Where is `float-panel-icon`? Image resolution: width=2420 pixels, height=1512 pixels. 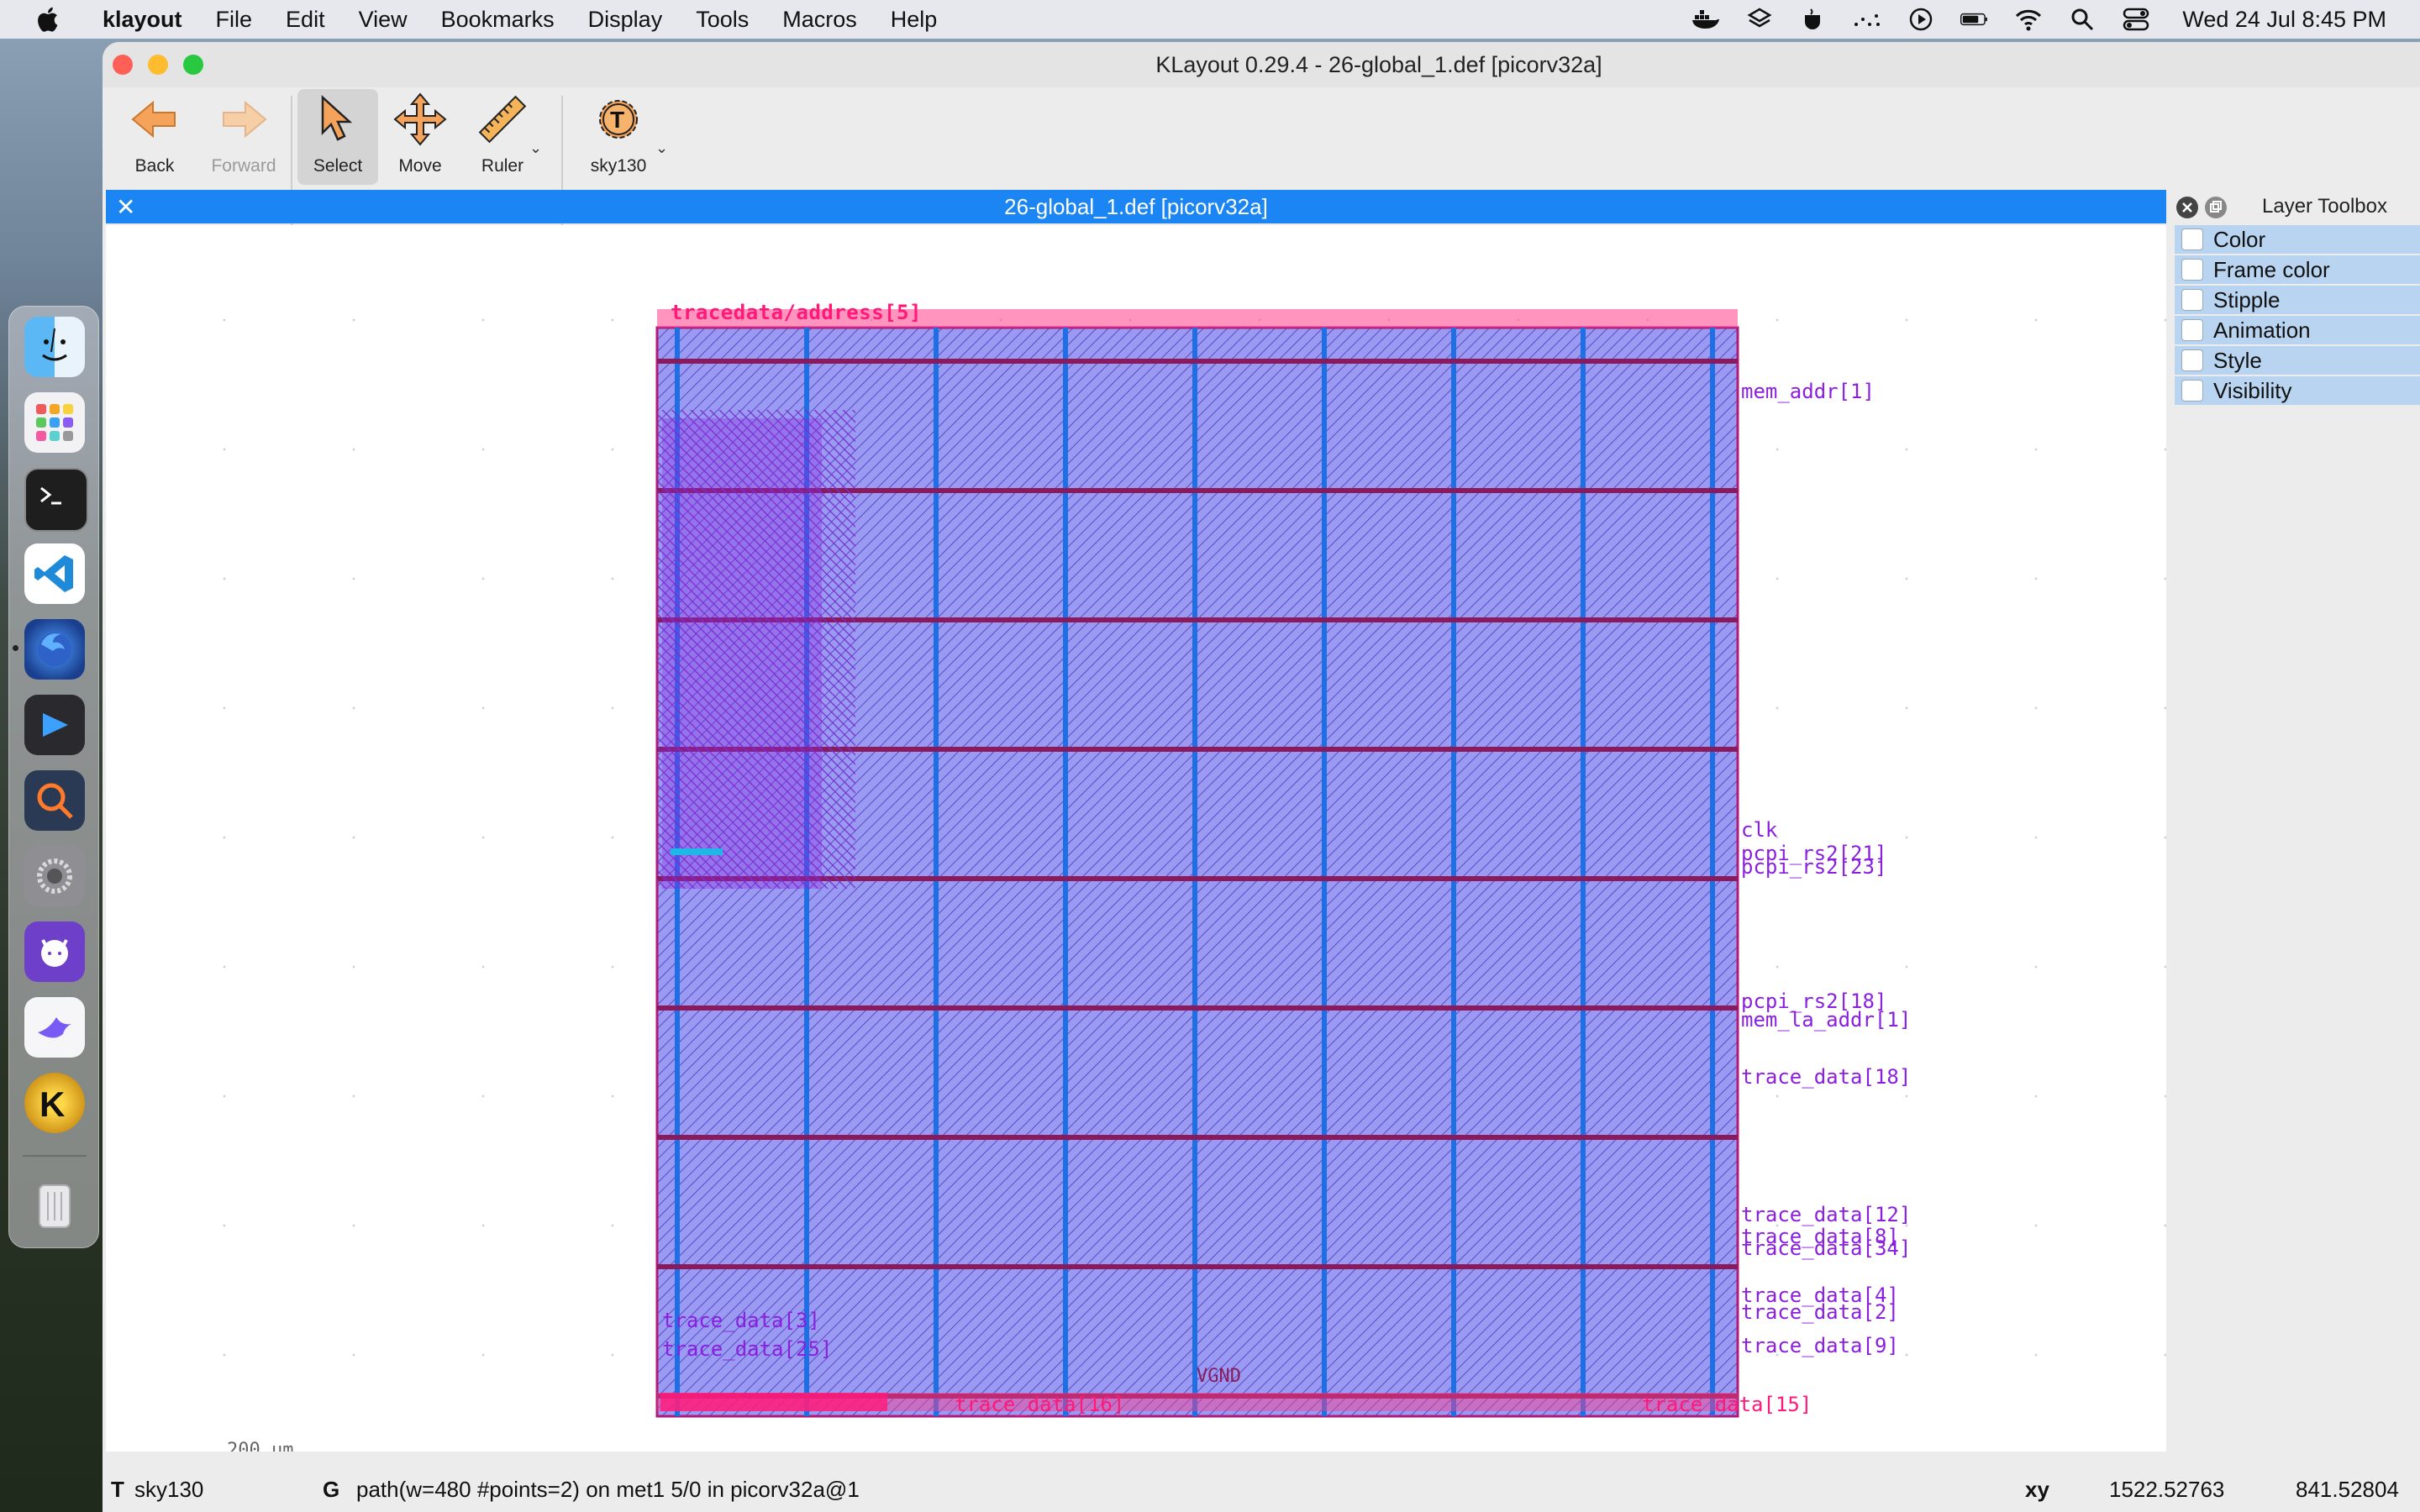
float-panel-icon is located at coordinates (2216, 207).